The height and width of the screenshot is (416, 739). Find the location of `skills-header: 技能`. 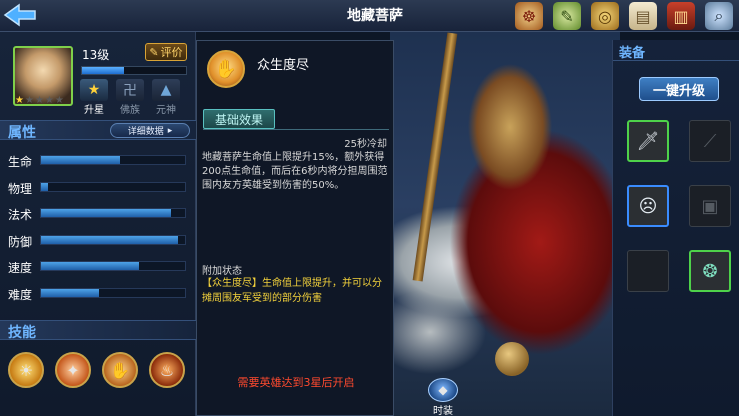

skills-header: 技能 is located at coordinates (98, 330).